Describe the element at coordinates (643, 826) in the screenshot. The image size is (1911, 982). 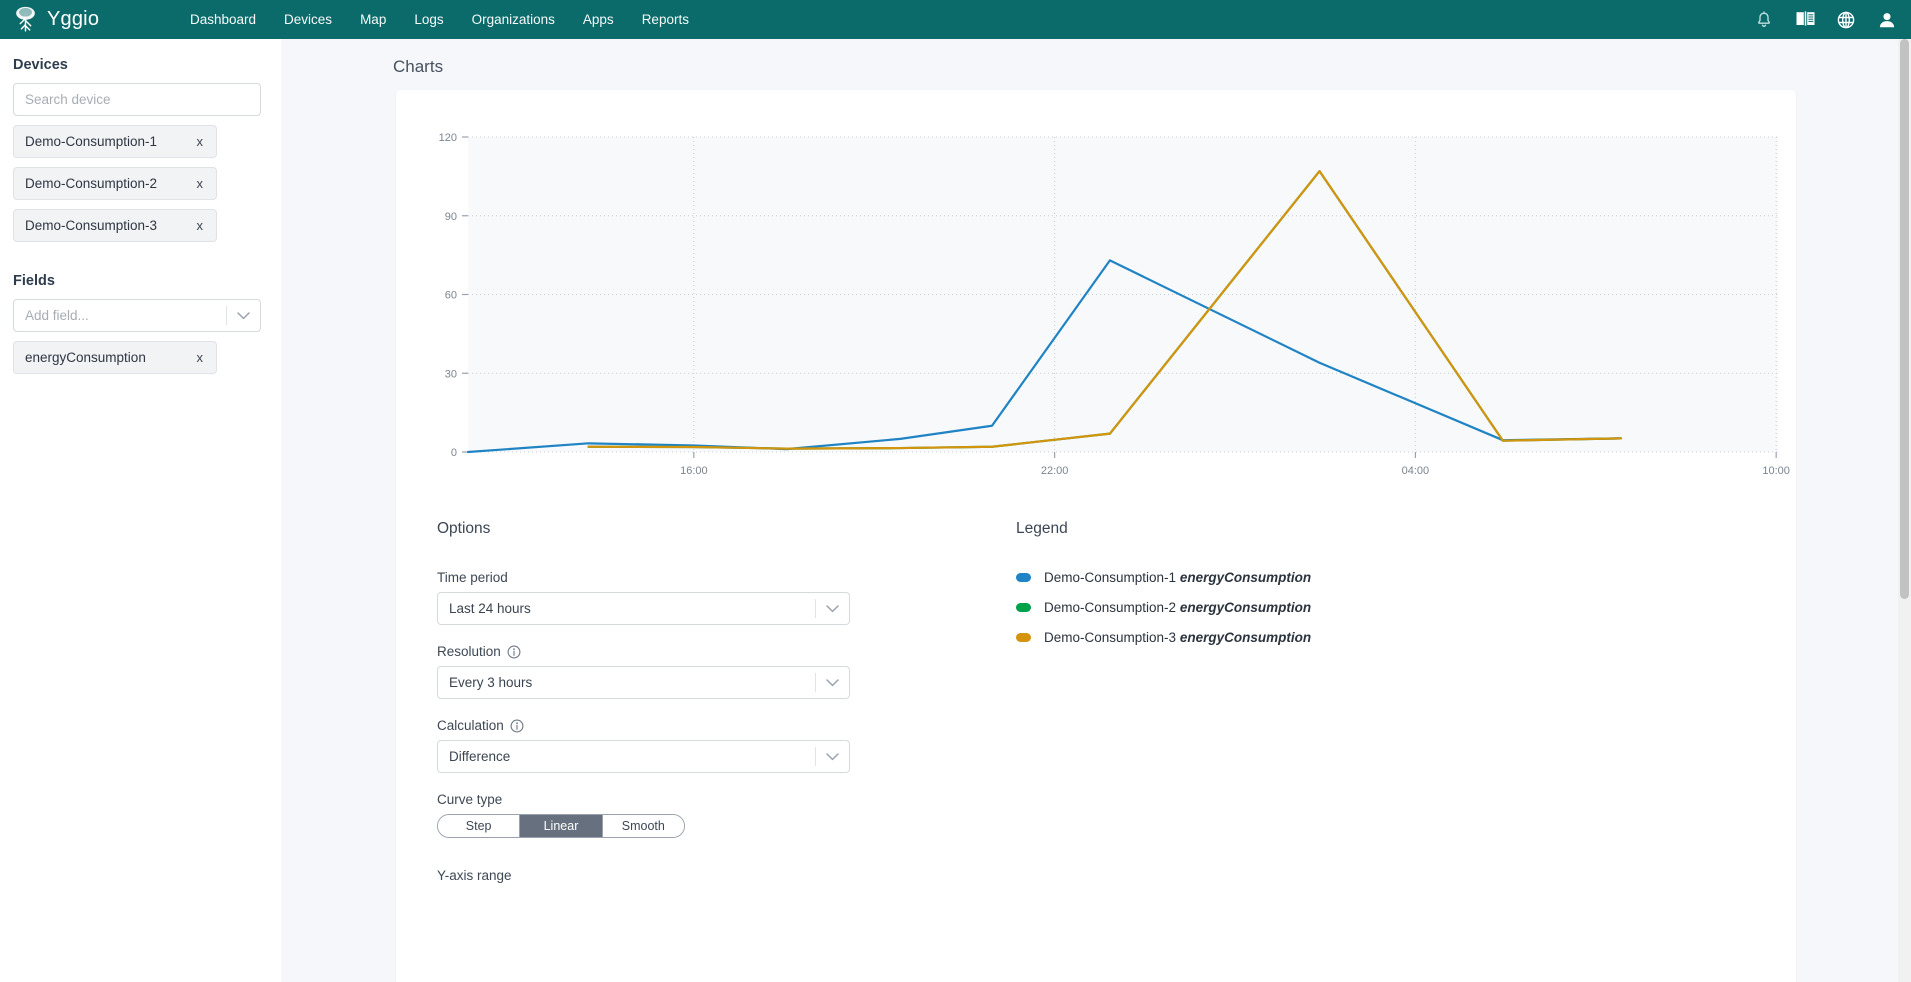
I see `curve-type-option-smooth: Smooth` at that location.